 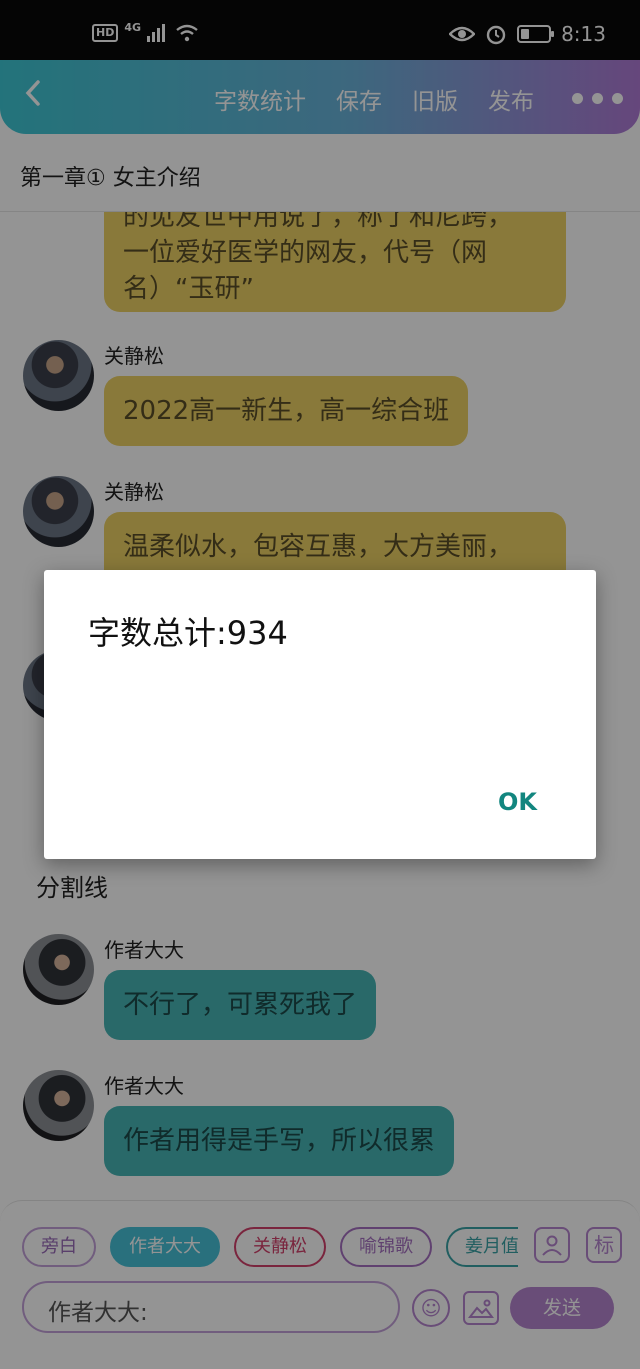 I want to click on ok-button: OK, so click(x=517, y=802).